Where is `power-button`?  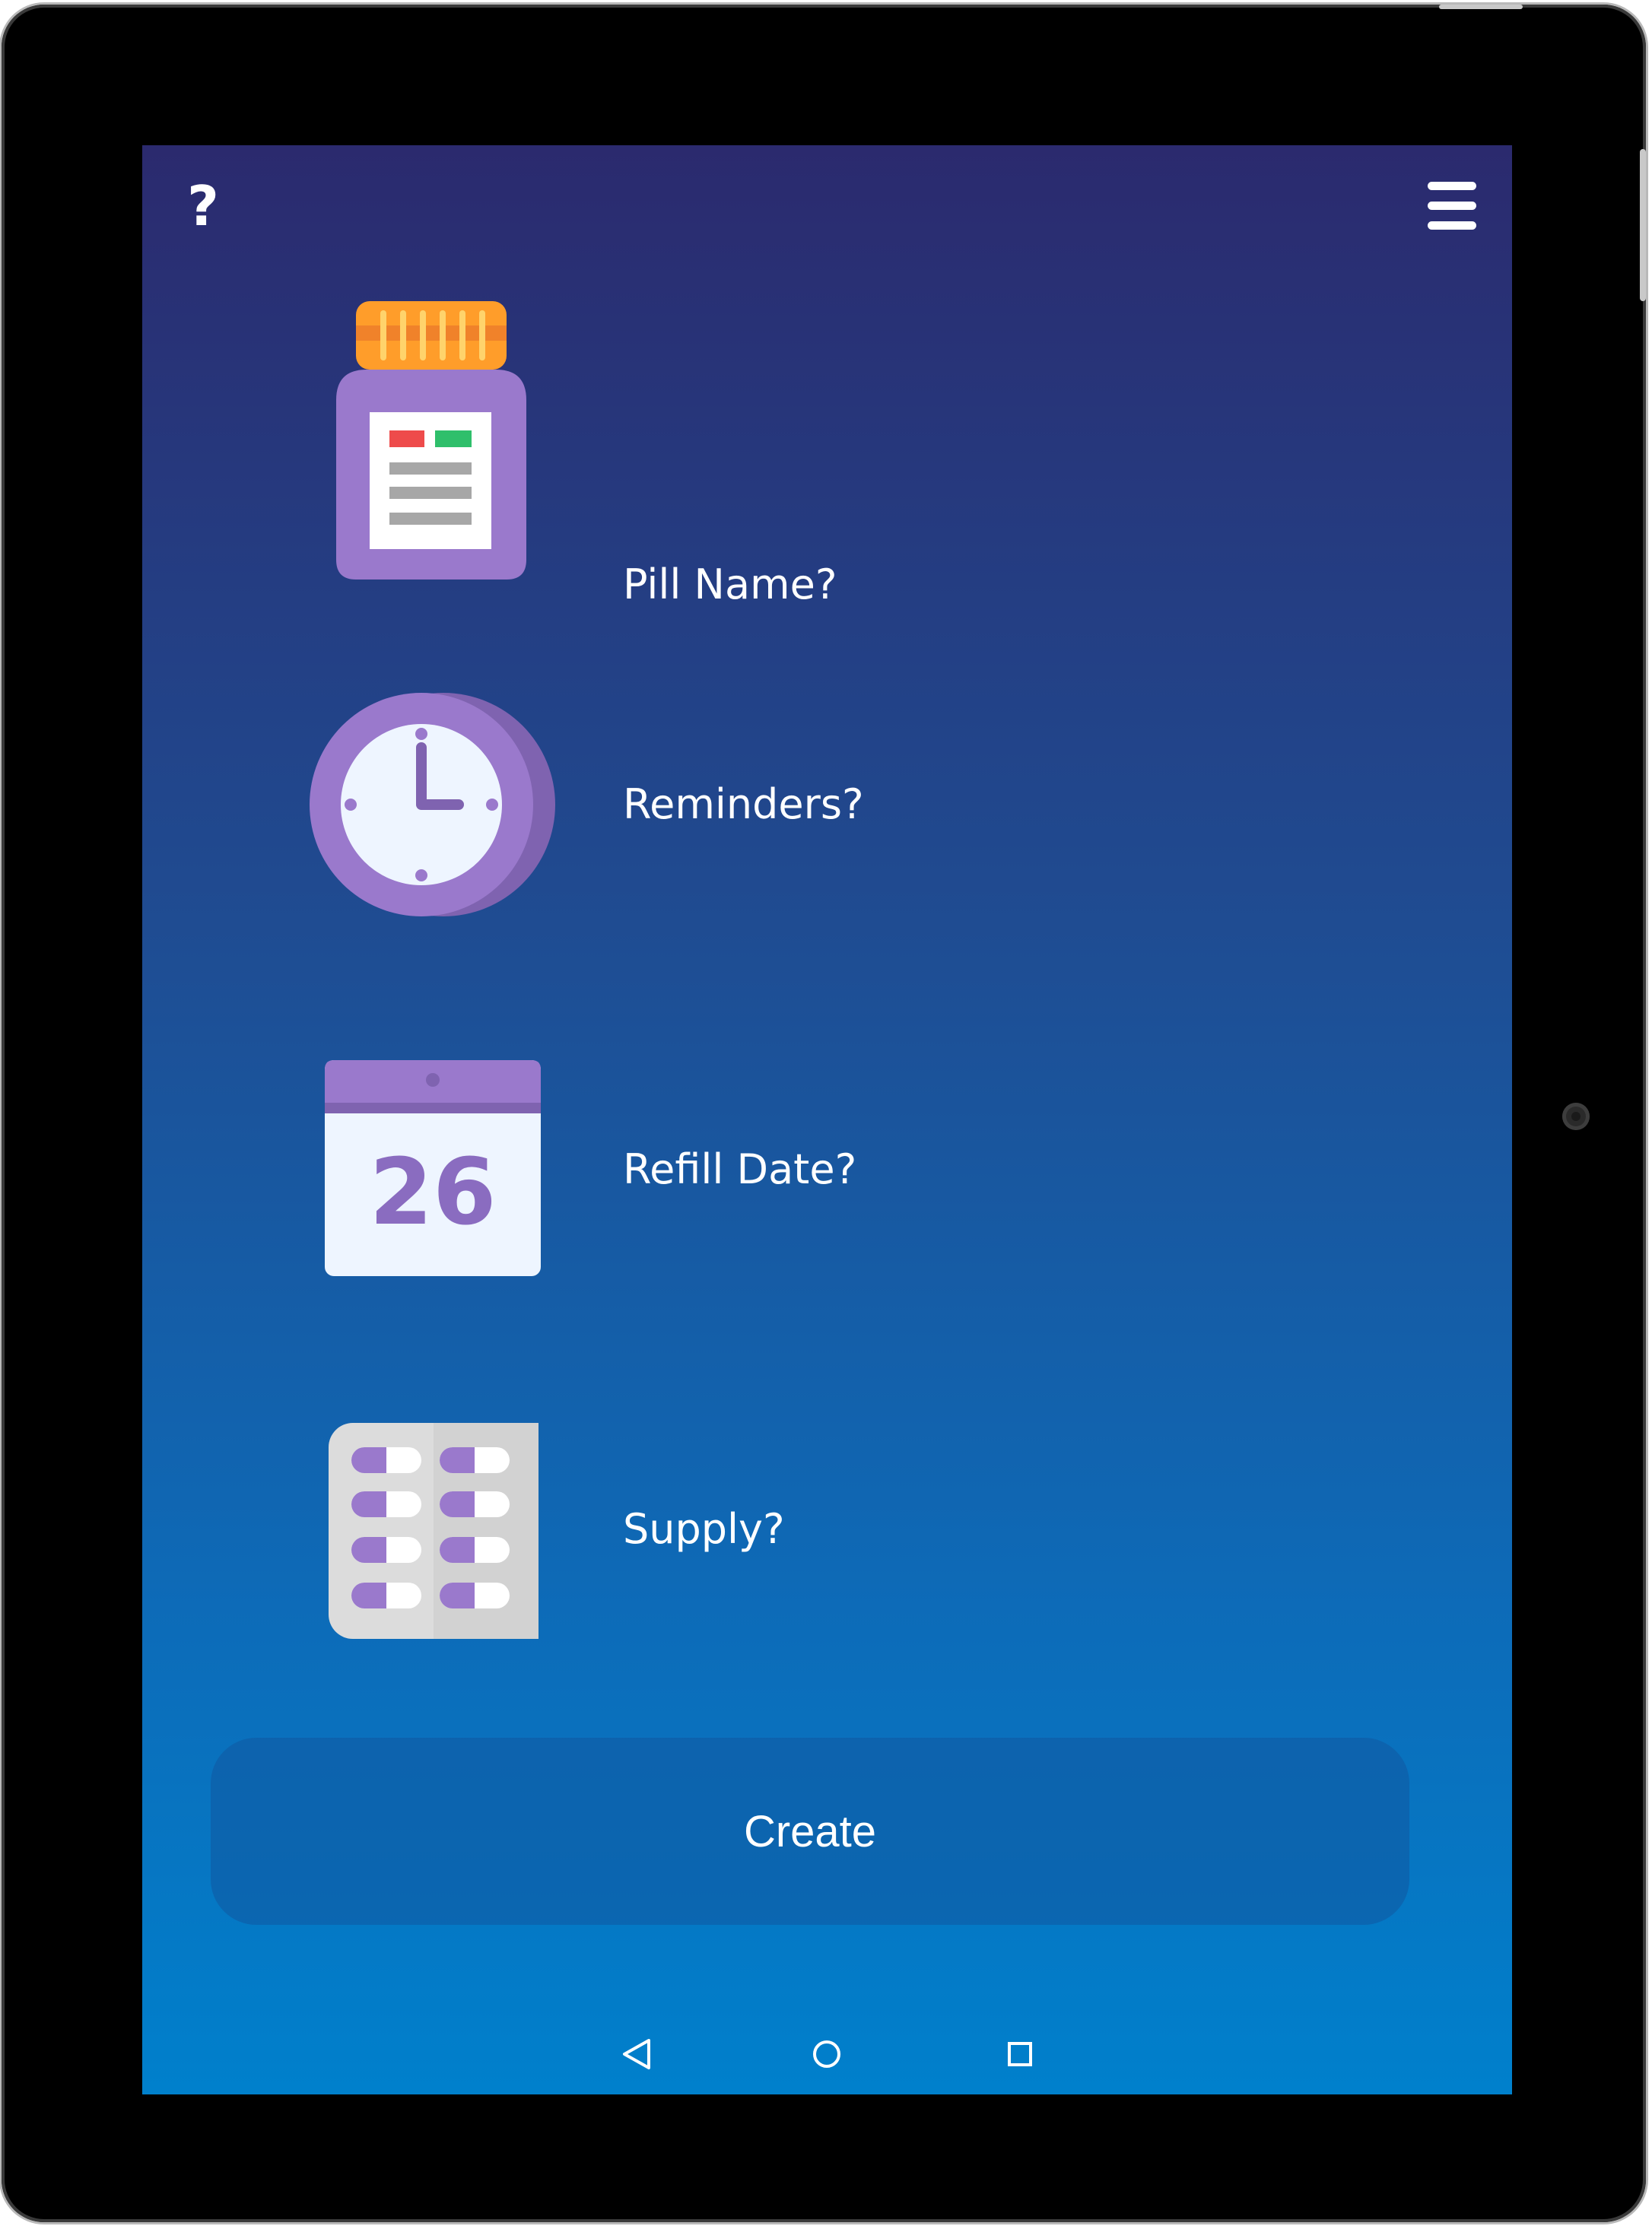 power-button is located at coordinates (1481, 7).